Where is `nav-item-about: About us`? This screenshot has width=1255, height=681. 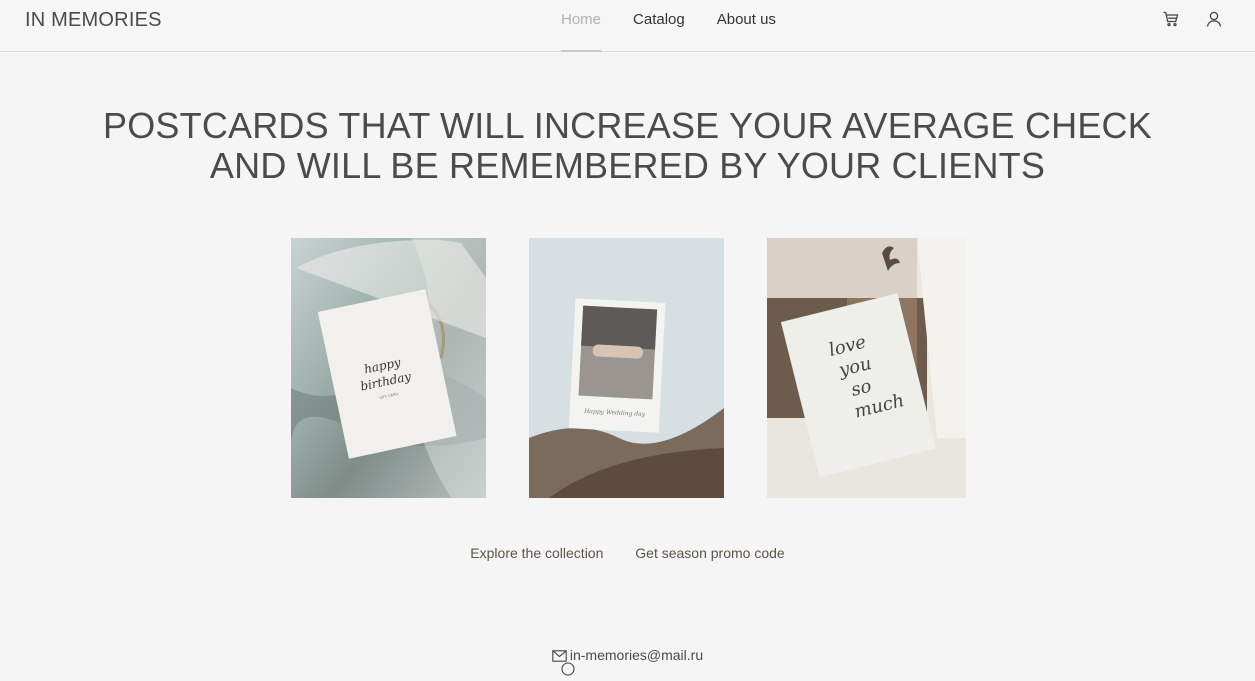
nav-item-about: About us is located at coordinates (746, 25).